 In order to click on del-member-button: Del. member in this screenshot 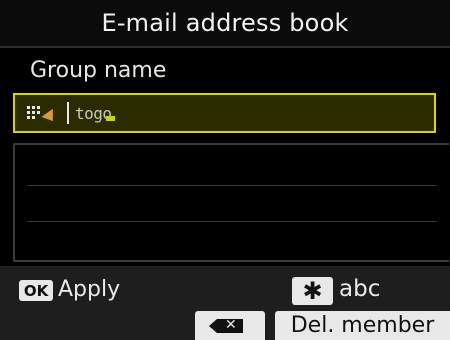, I will do `click(362, 325)`.